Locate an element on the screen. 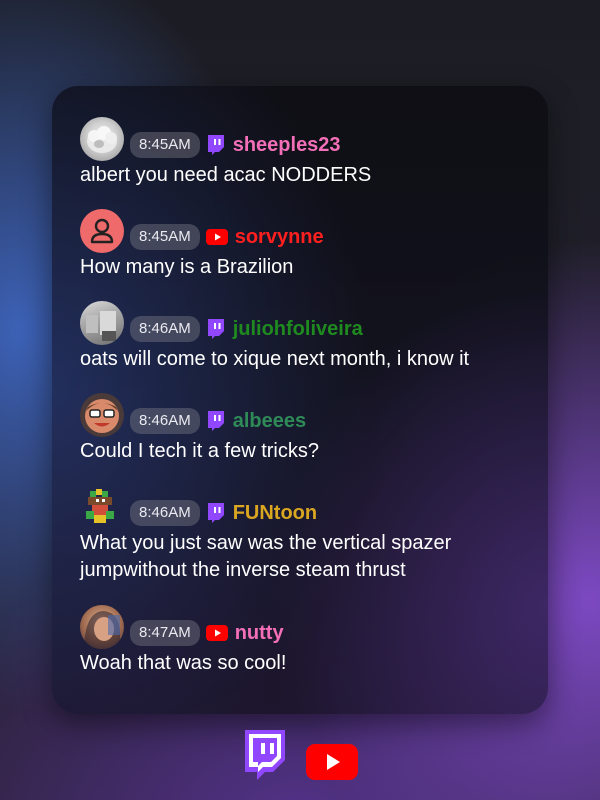 This screenshot has width=600, height=800. cartoon-face-avatar is located at coordinates (102, 415).